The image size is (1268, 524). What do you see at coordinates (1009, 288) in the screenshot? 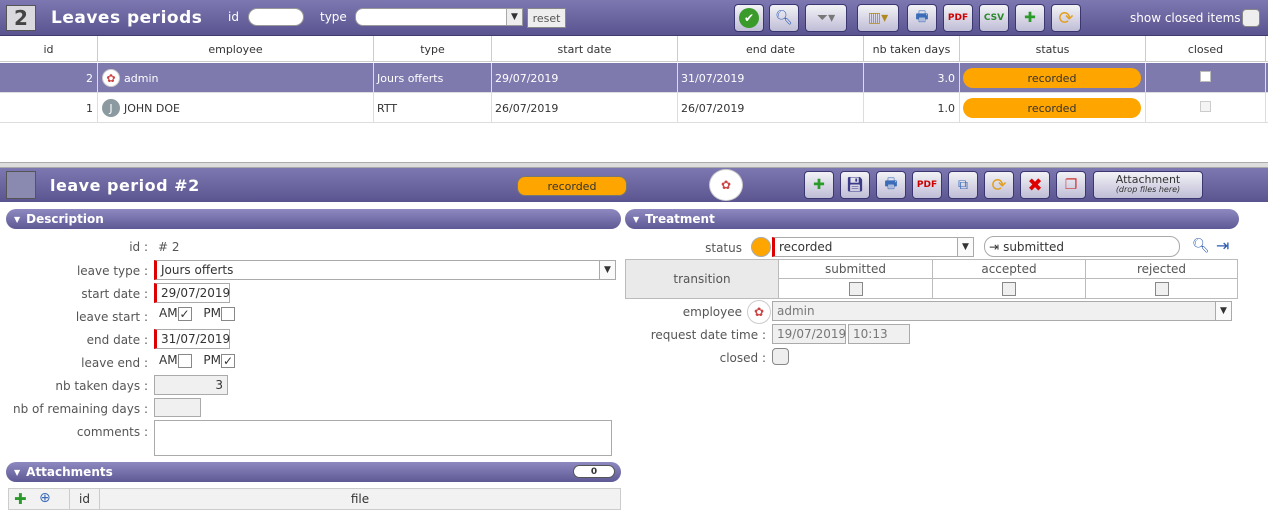
I see `transition-accepted-checkbox` at bounding box center [1009, 288].